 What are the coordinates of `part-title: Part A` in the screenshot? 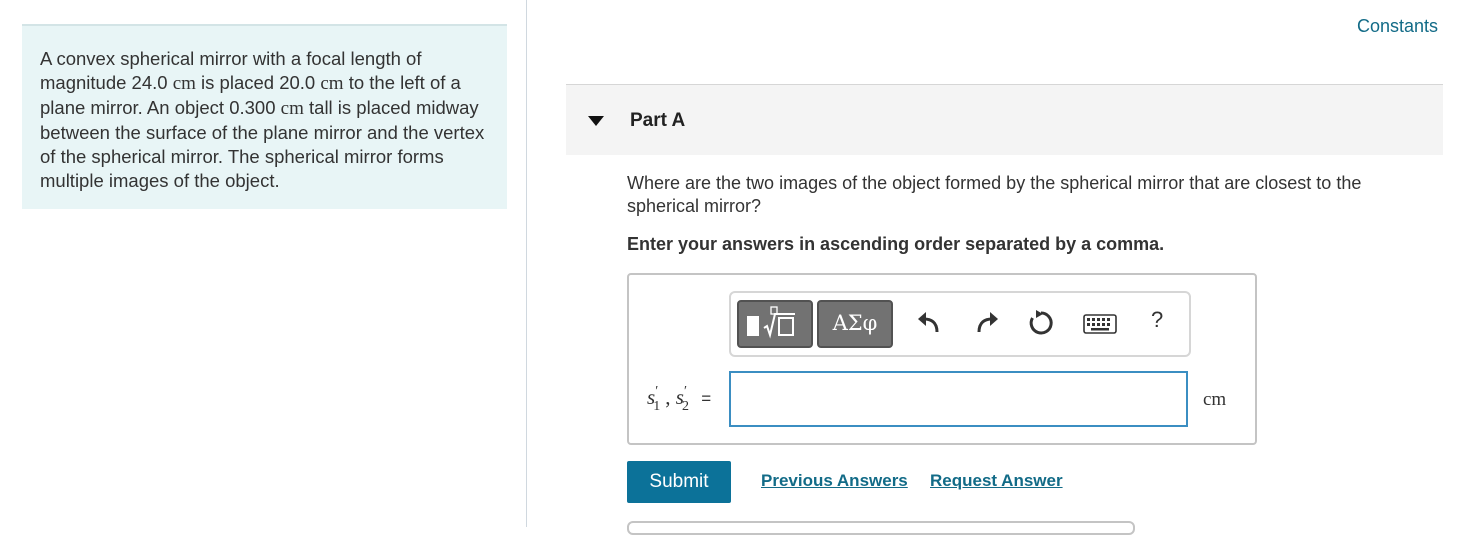 It's located at (658, 120).